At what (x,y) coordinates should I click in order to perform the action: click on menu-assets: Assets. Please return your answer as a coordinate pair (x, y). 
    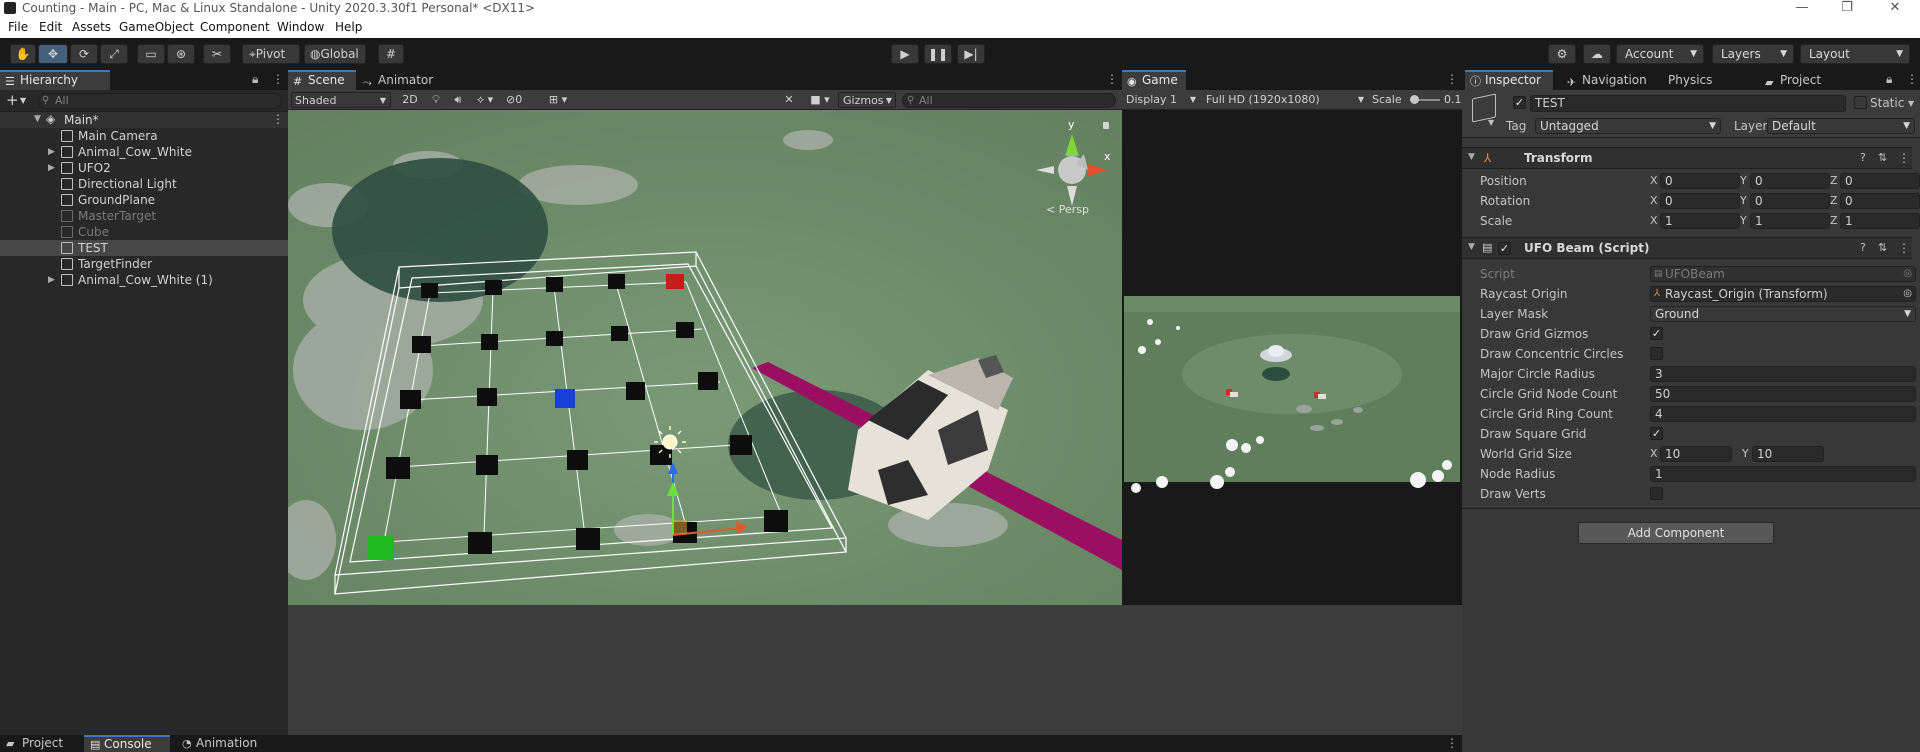
    Looking at the image, I should click on (91, 27).